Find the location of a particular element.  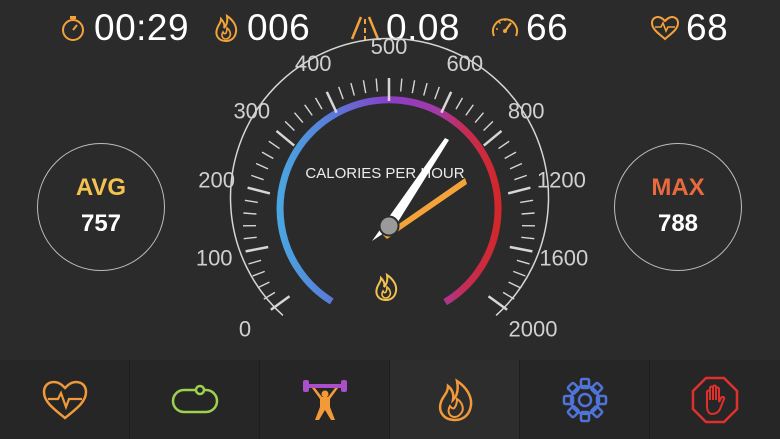

nav-settings-button is located at coordinates (585, 399).